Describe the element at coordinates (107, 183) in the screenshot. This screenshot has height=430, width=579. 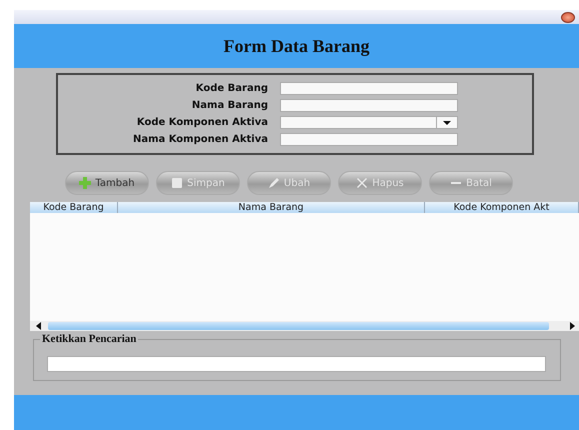
I see `action-button: Tambah` at that location.